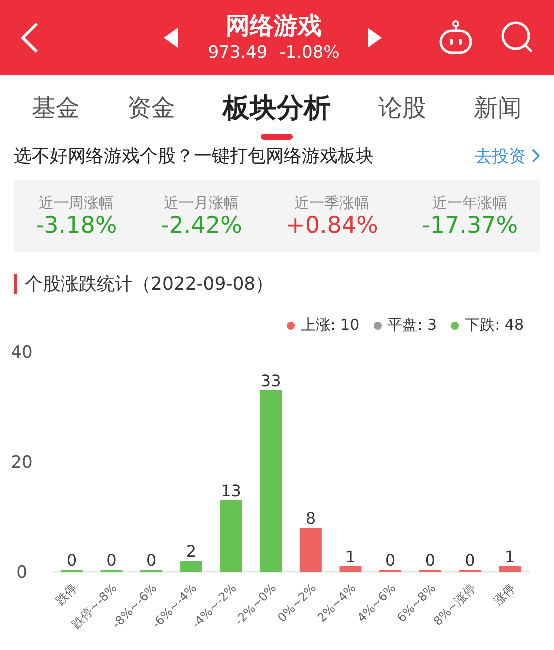 The image size is (554, 650). Describe the element at coordinates (376, 38) in the screenshot. I see `next-button` at that location.